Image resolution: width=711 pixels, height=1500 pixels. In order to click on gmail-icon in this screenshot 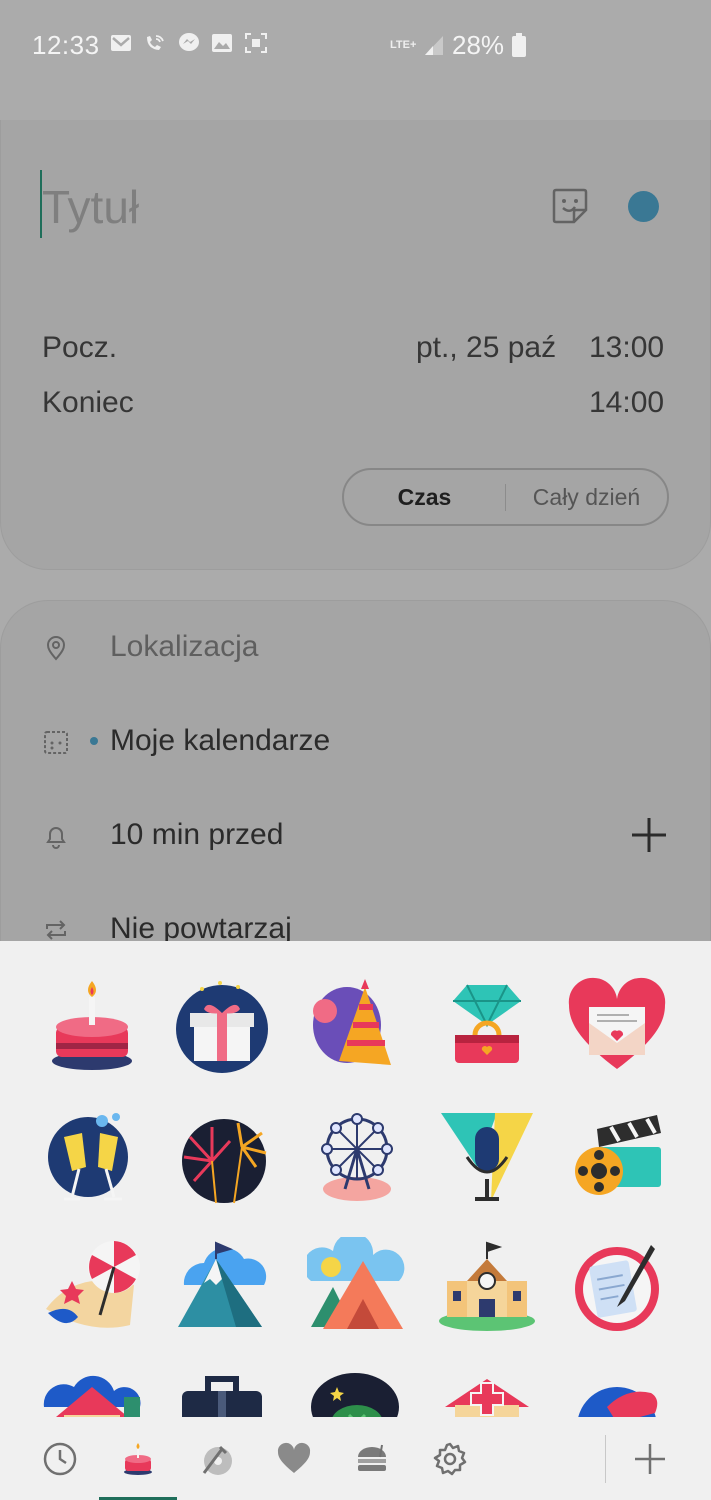, I will do `click(121, 43)`.